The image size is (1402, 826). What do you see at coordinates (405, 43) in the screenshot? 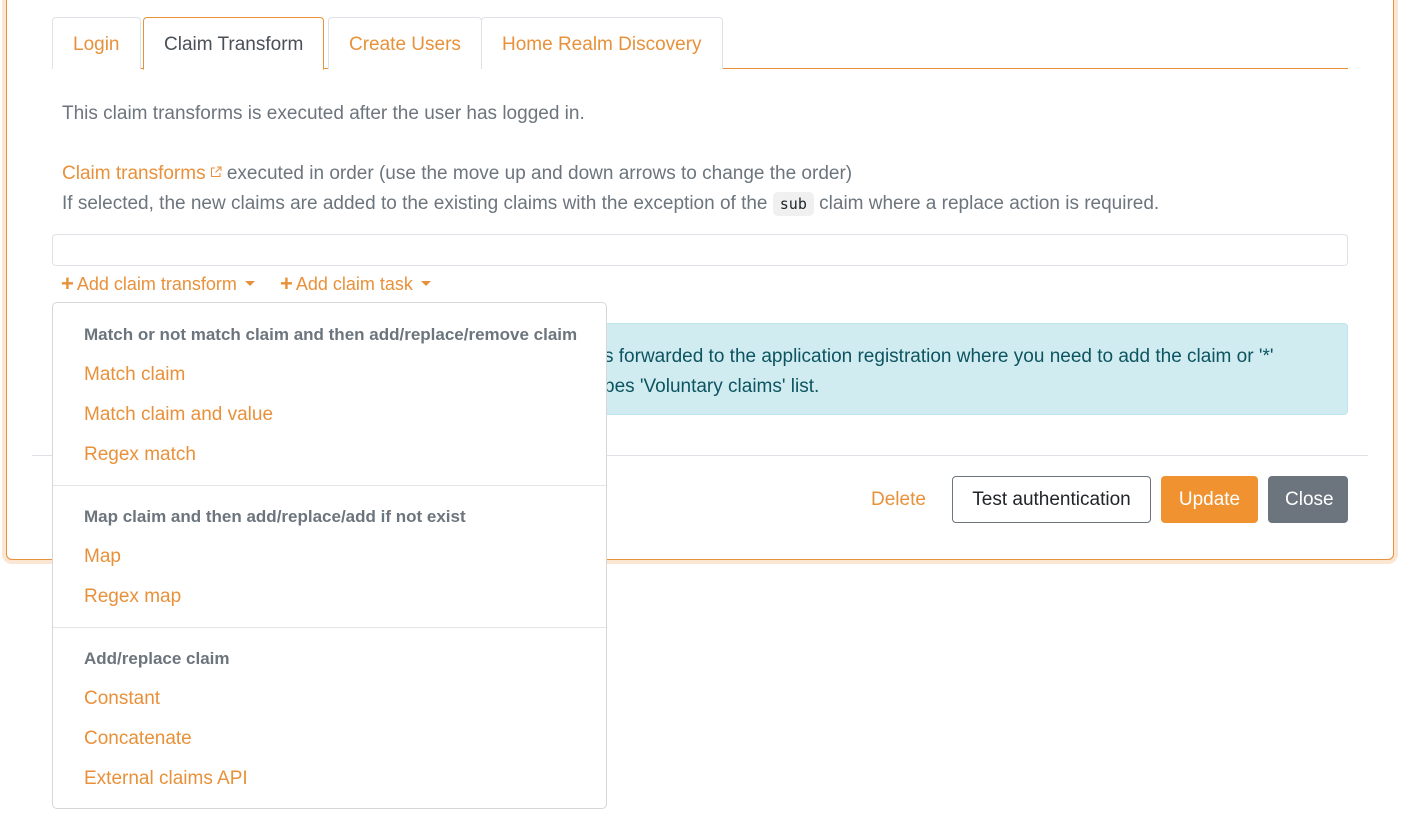
I see `tab-create-users: Create Users` at bounding box center [405, 43].